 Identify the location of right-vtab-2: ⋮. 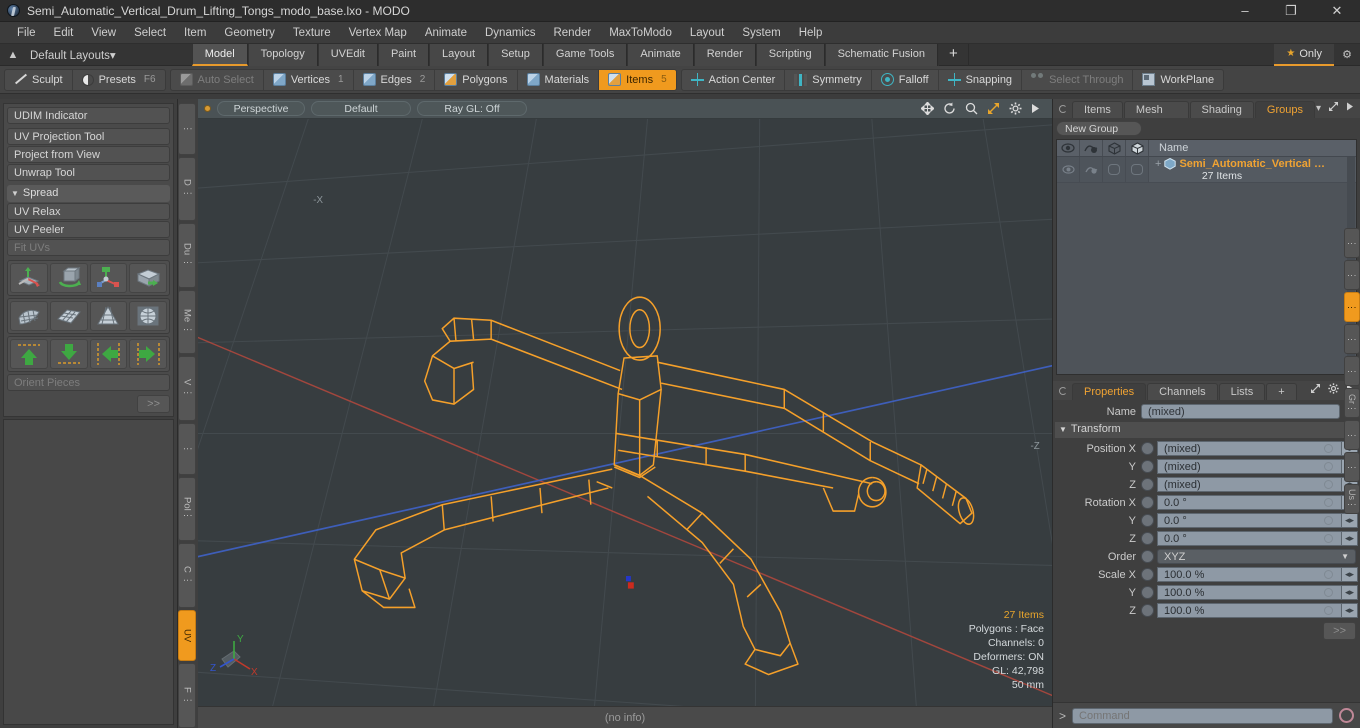
(1352, 307).